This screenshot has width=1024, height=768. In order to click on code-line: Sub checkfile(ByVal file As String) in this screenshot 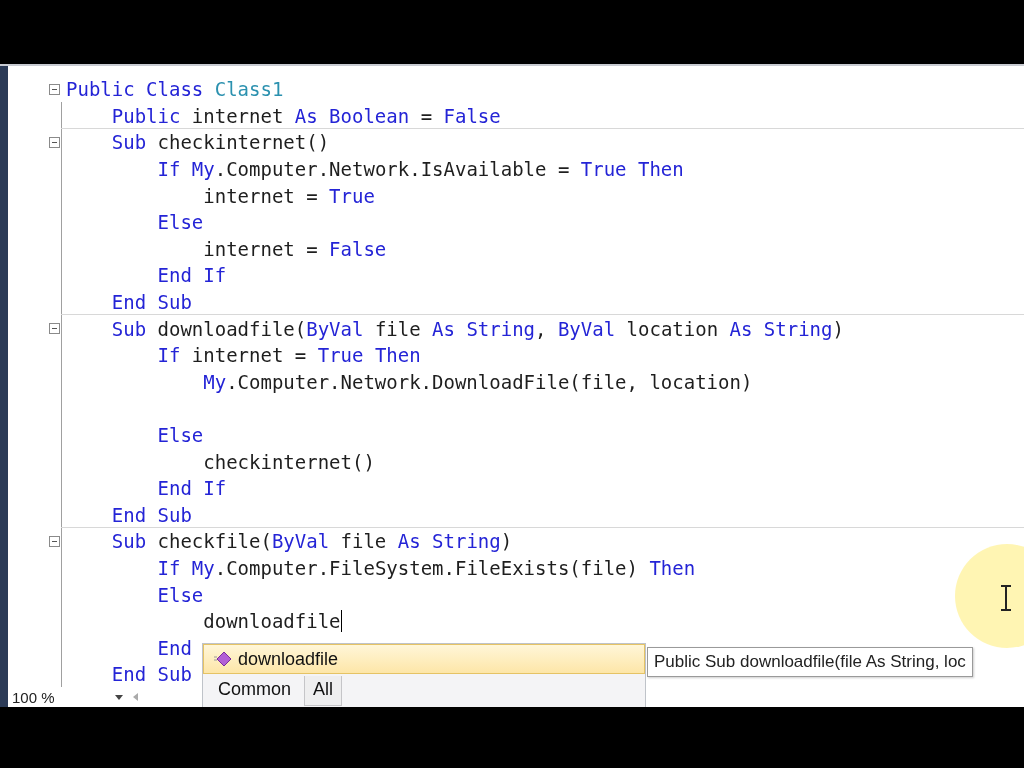, I will do `click(311, 541)`.